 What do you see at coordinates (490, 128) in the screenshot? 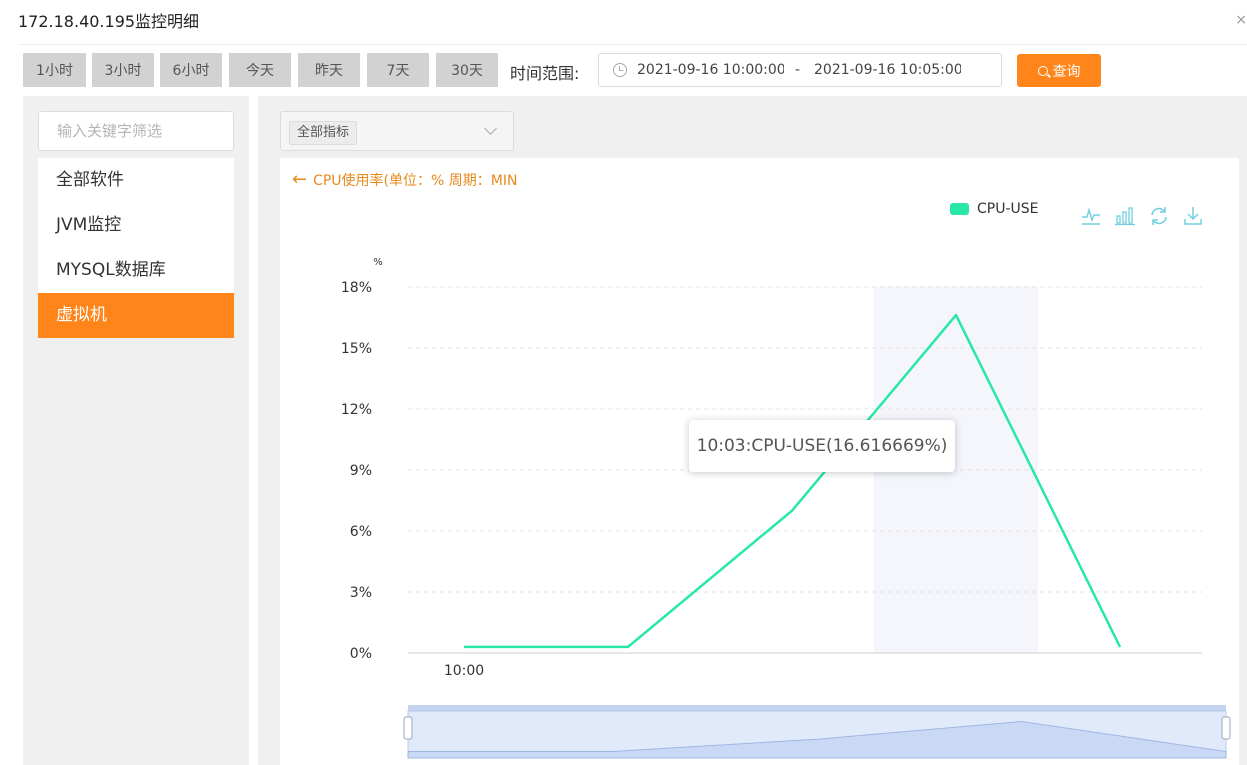
I see `chevron-down-icon` at bounding box center [490, 128].